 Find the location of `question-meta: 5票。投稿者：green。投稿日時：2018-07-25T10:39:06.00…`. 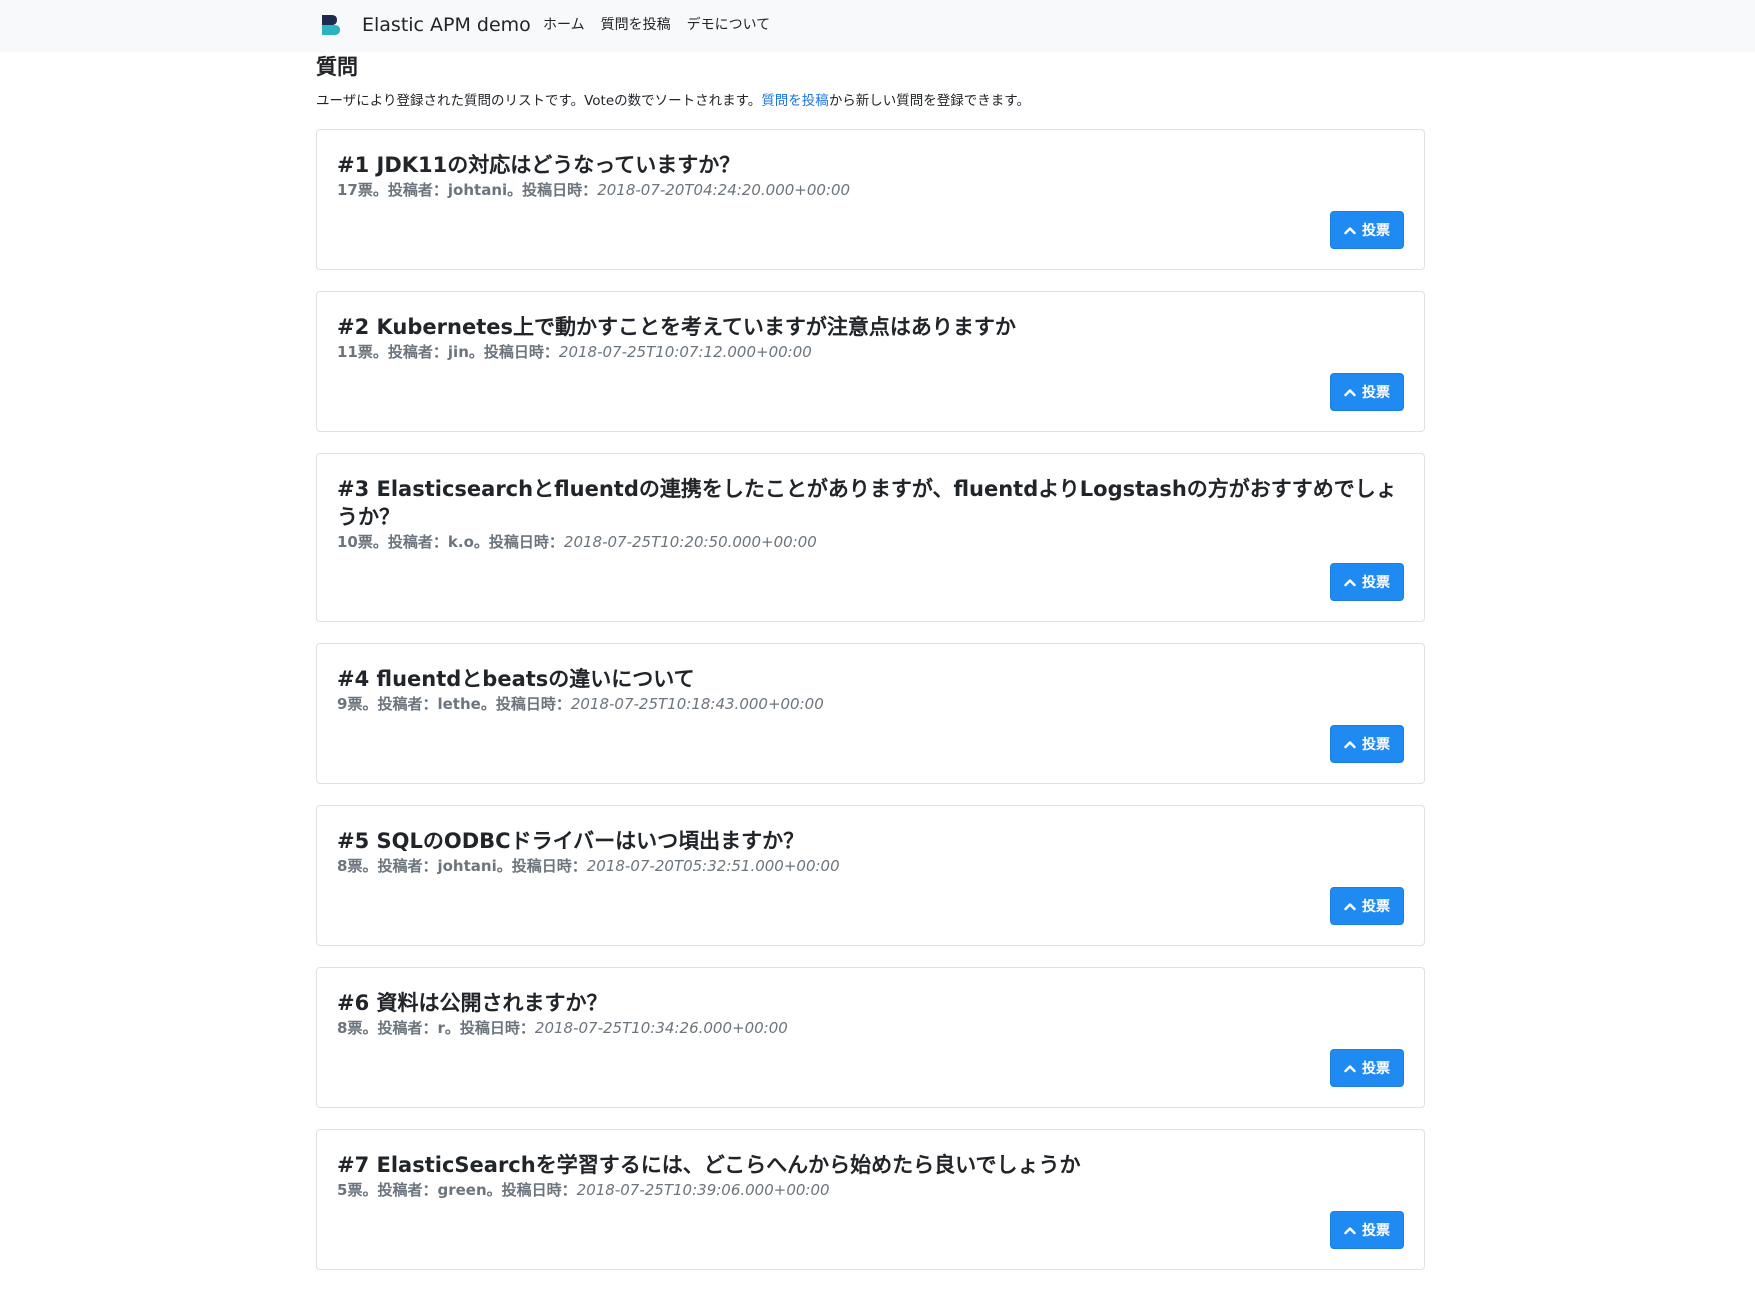

question-meta: 5票。投稿者：green。投稿日時：2018-07-25T10:39:06.00… is located at coordinates (870, 1190).